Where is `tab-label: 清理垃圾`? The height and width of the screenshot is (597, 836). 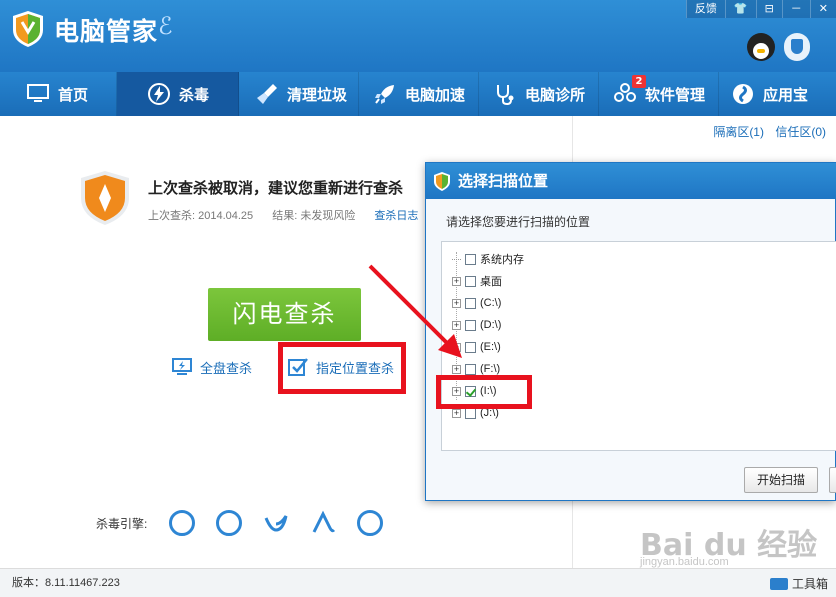 tab-label: 清理垃圾 is located at coordinates (317, 94).